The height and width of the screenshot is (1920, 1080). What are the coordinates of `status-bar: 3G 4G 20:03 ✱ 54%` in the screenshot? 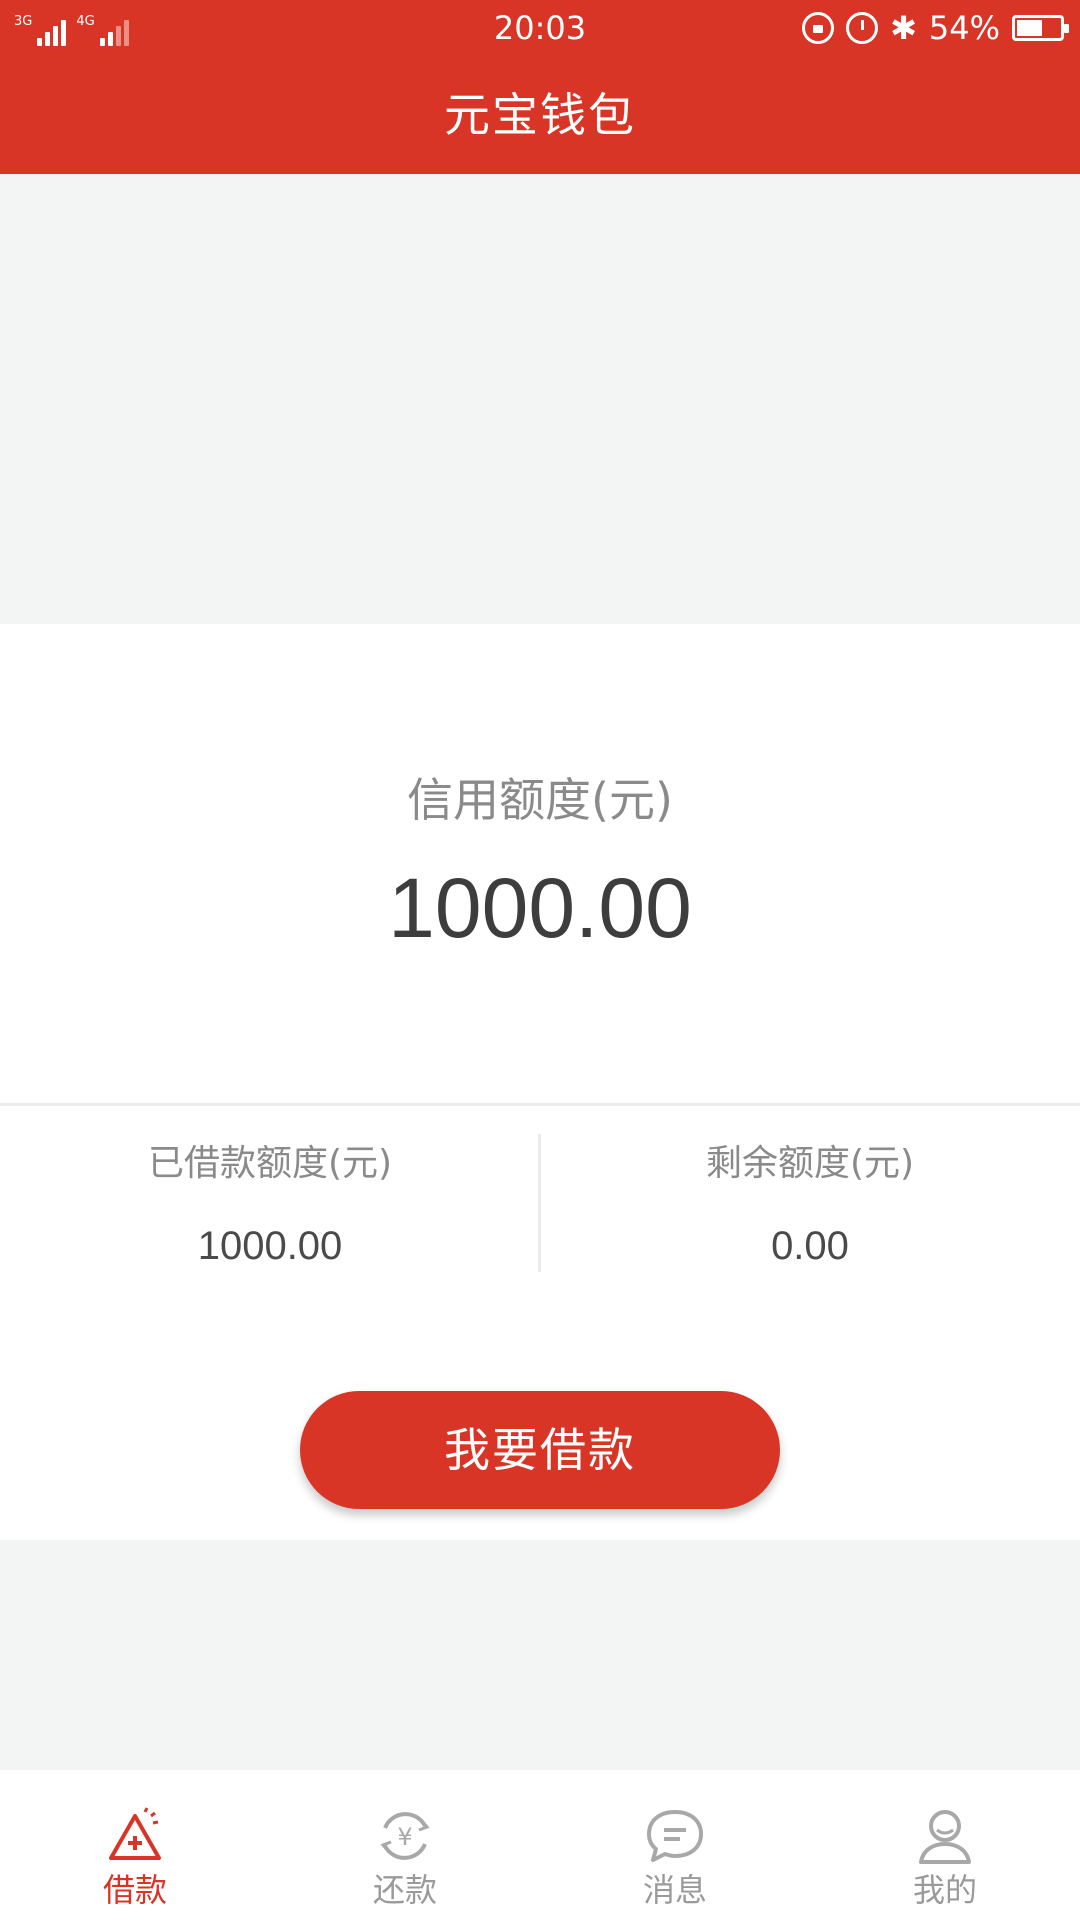 It's located at (540, 28).